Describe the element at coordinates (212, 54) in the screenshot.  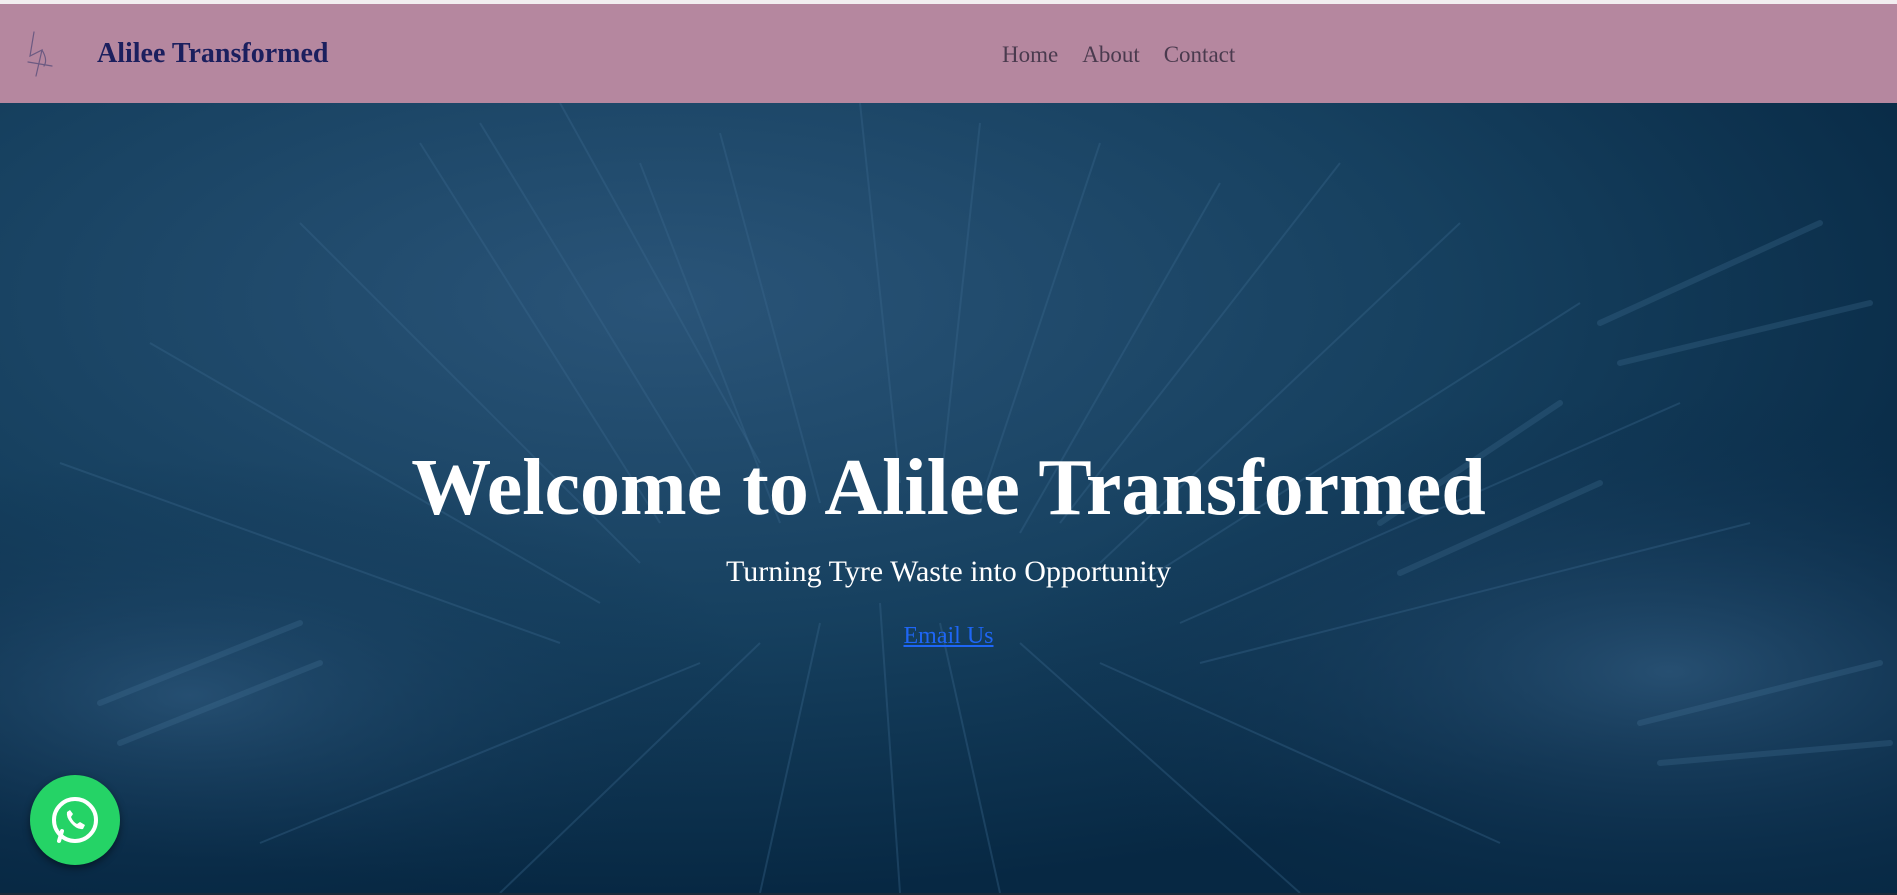
I see `brand-title: Alilee Transformed` at that location.